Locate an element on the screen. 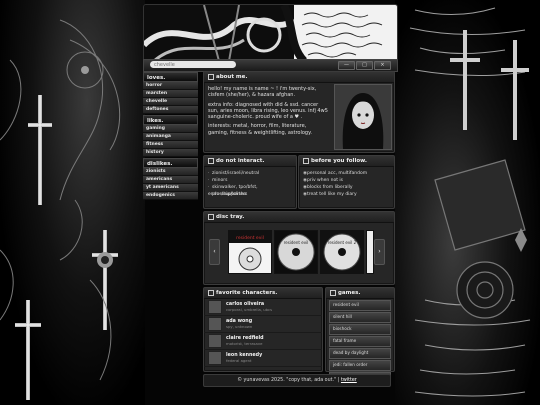  about-title: about me. is located at coordinates (299, 77).